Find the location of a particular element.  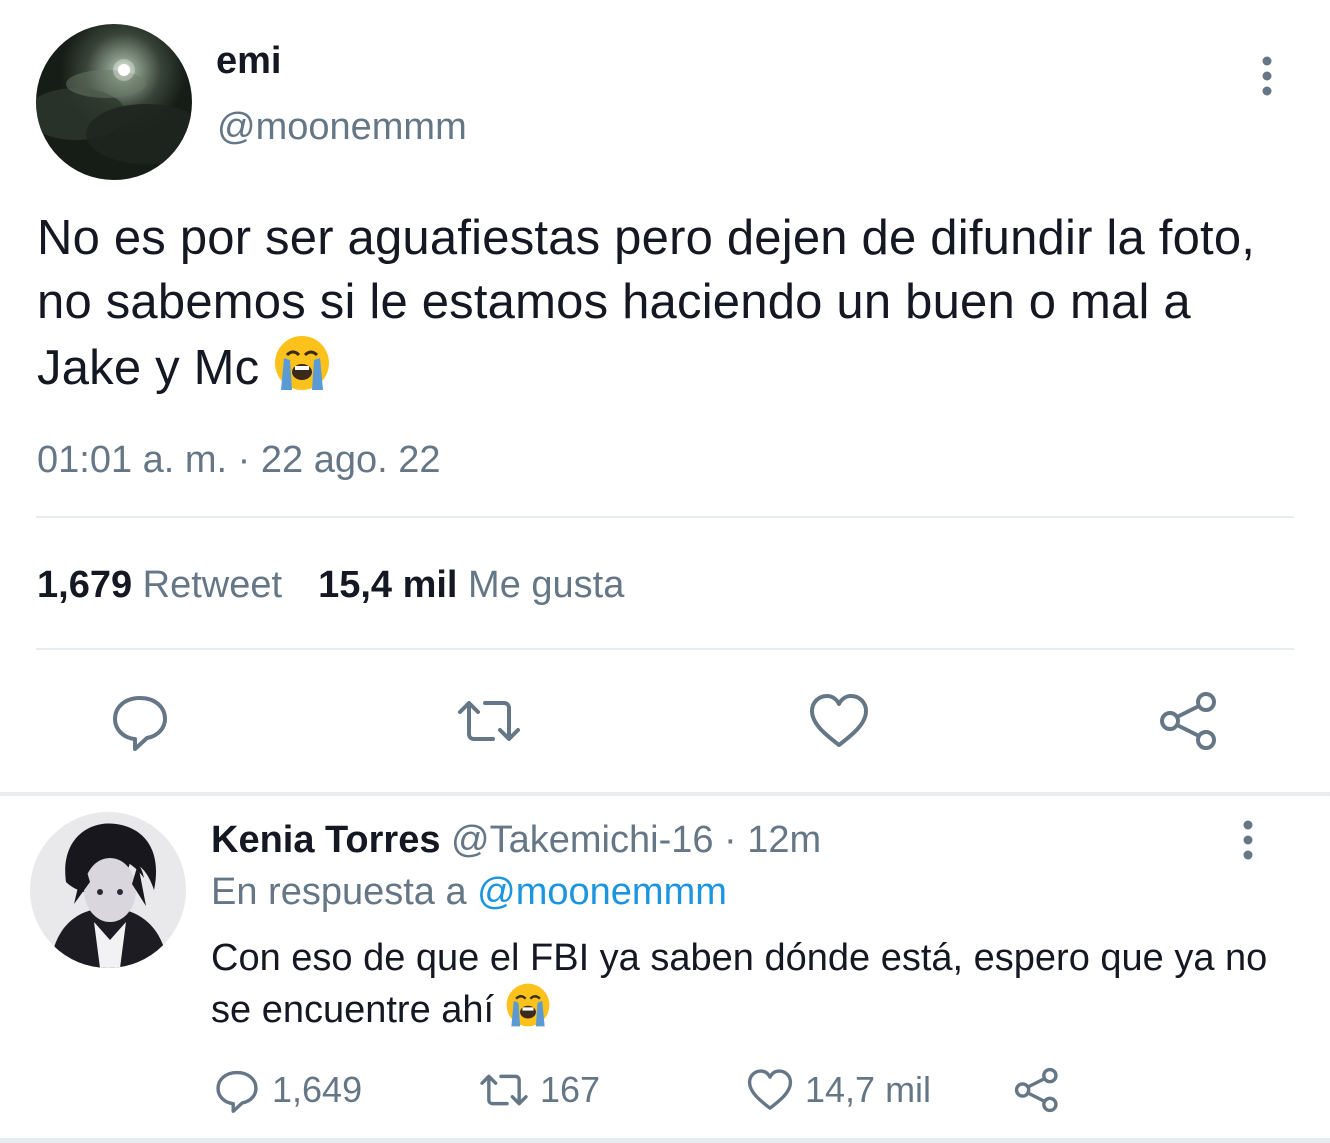

author-avatar is located at coordinates (114, 102).